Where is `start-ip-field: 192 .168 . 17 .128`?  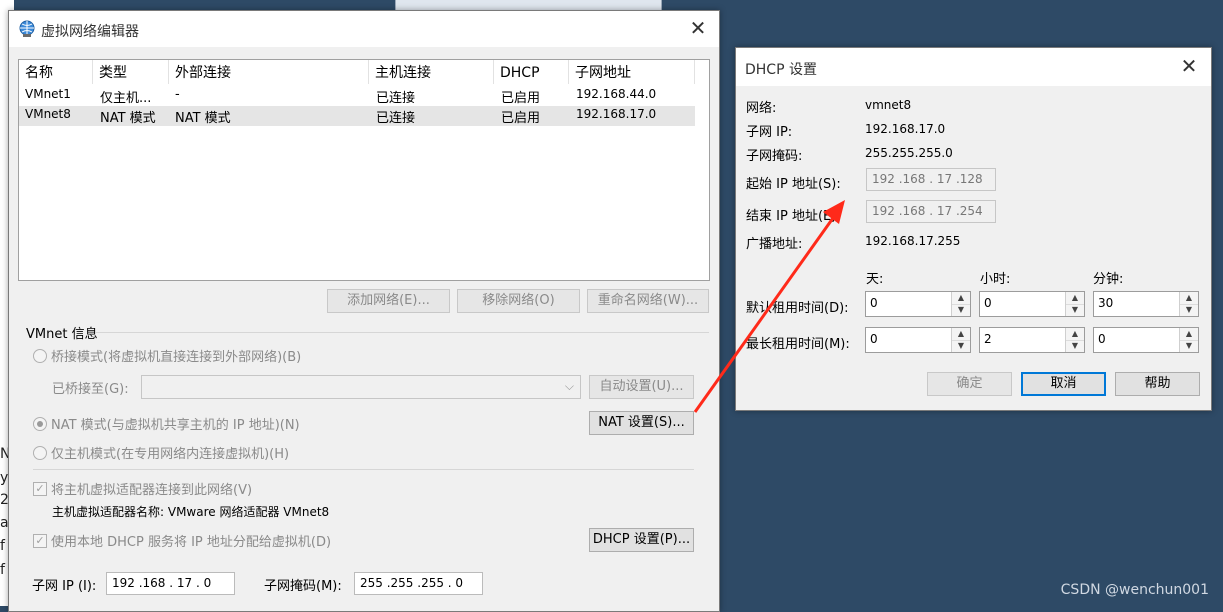 start-ip-field: 192 .168 . 17 .128 is located at coordinates (931, 179).